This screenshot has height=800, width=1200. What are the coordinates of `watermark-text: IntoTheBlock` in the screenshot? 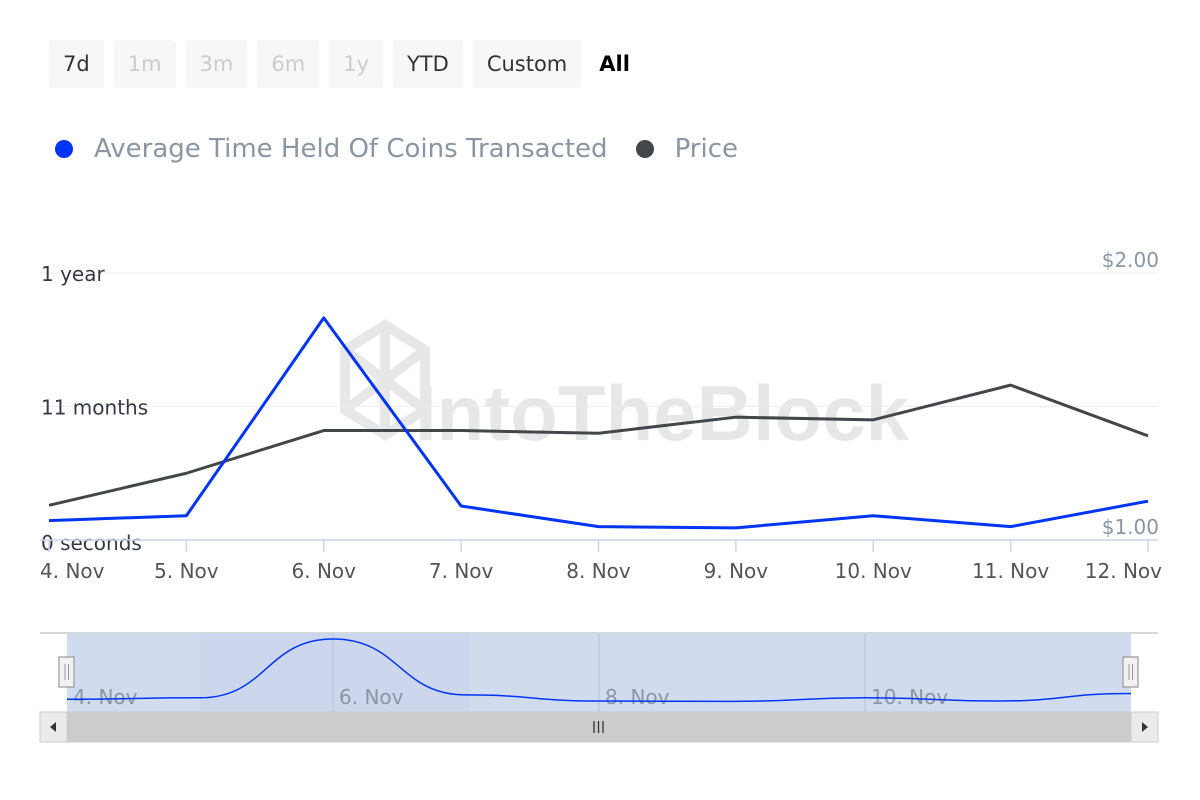 It's located at (662, 413).